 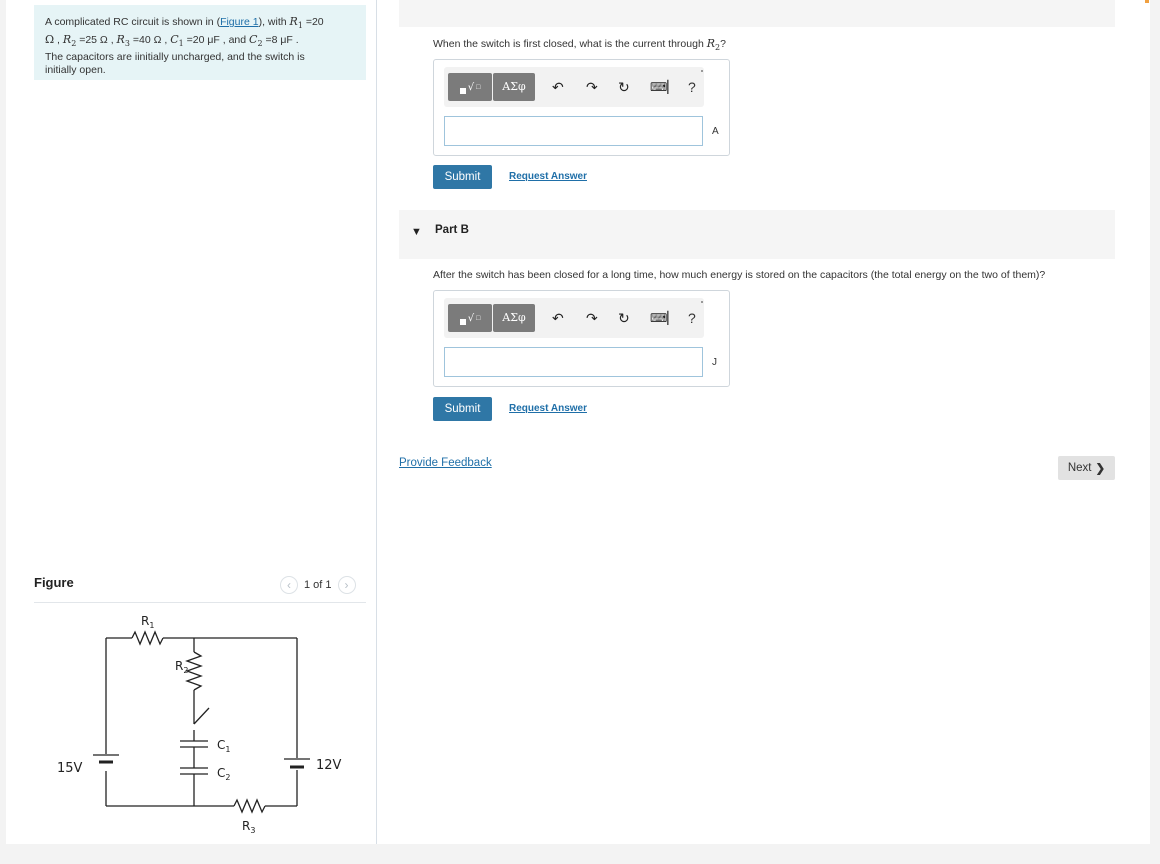 What do you see at coordinates (223, 774) in the screenshot?
I see `c2-label: C2` at bounding box center [223, 774].